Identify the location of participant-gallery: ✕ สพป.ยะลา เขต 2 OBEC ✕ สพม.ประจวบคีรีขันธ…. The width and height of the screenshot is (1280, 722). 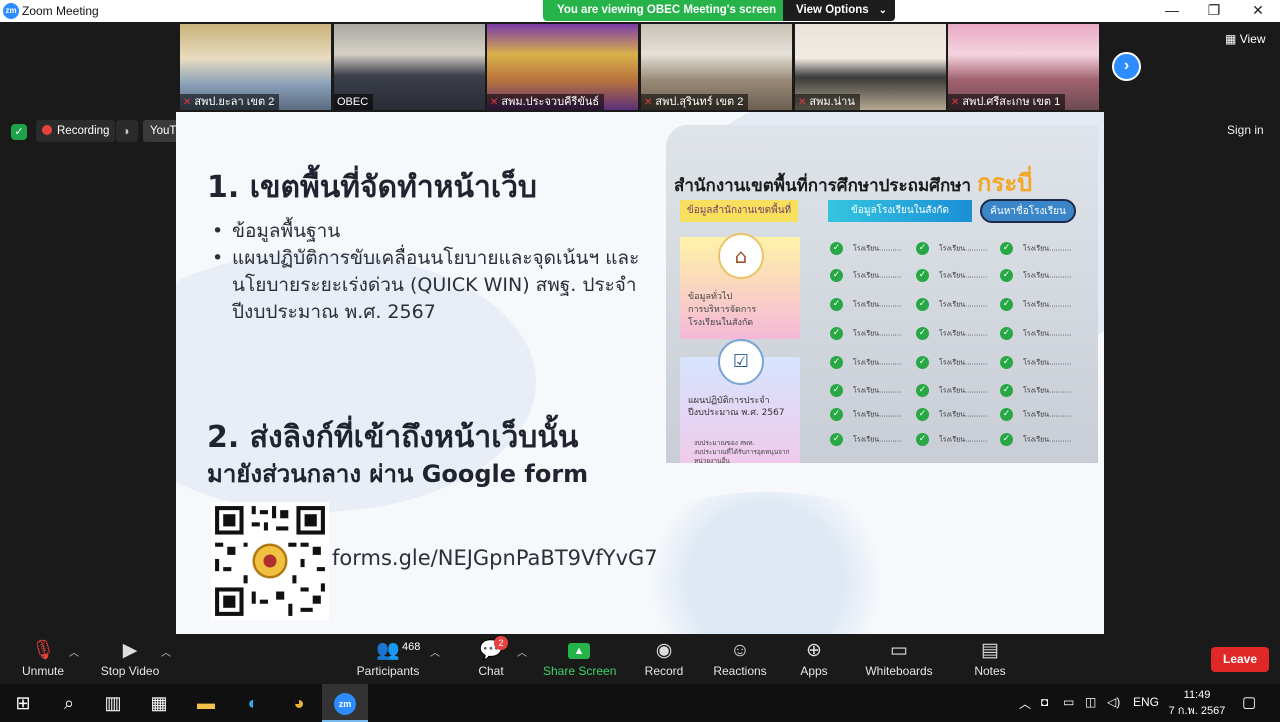
(640, 67).